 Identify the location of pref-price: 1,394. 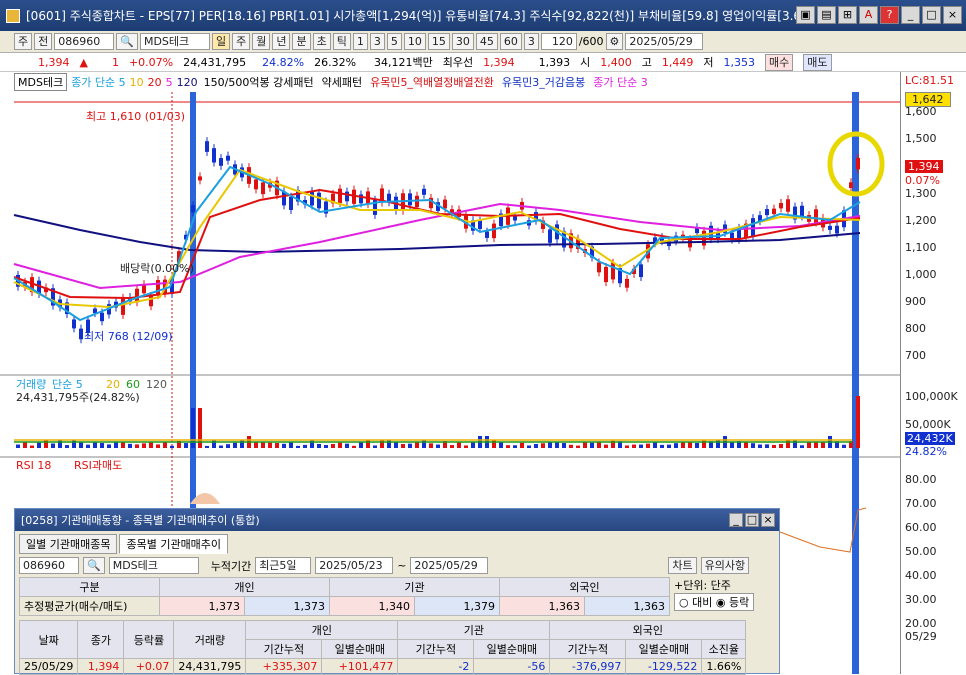
(499, 62).